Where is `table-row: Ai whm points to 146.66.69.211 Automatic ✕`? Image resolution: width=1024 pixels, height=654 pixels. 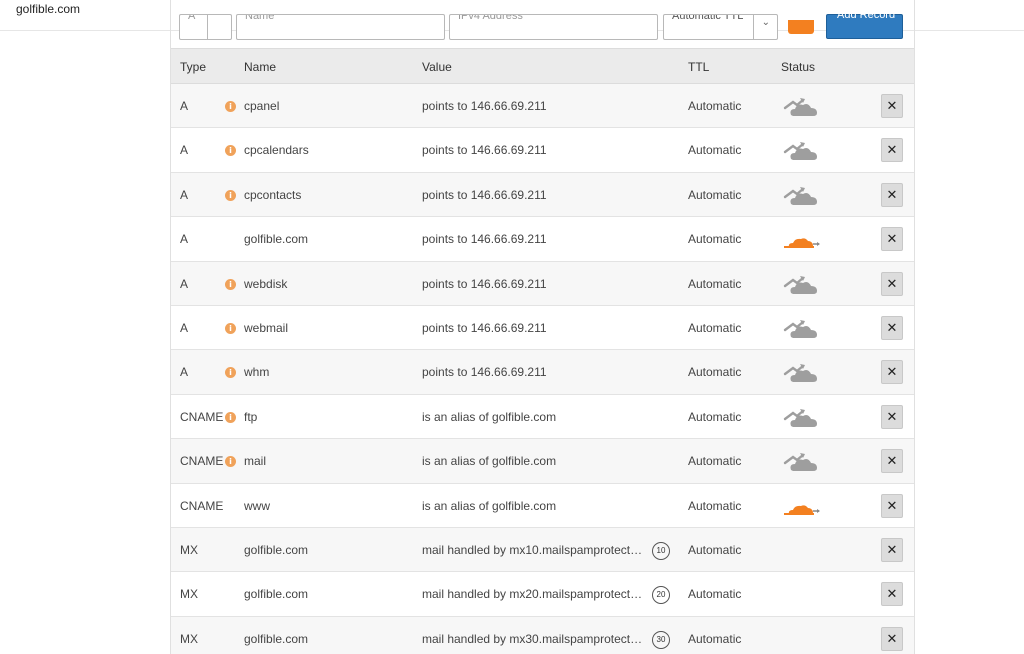
table-row: Ai whm points to 146.66.69.211 Automatic ✕ is located at coordinates (542, 372).